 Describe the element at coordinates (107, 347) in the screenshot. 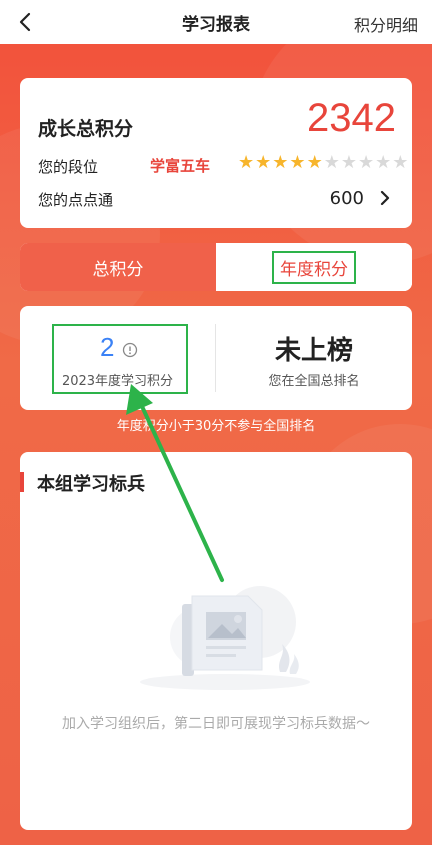

I see `annual-score-value: 2` at that location.